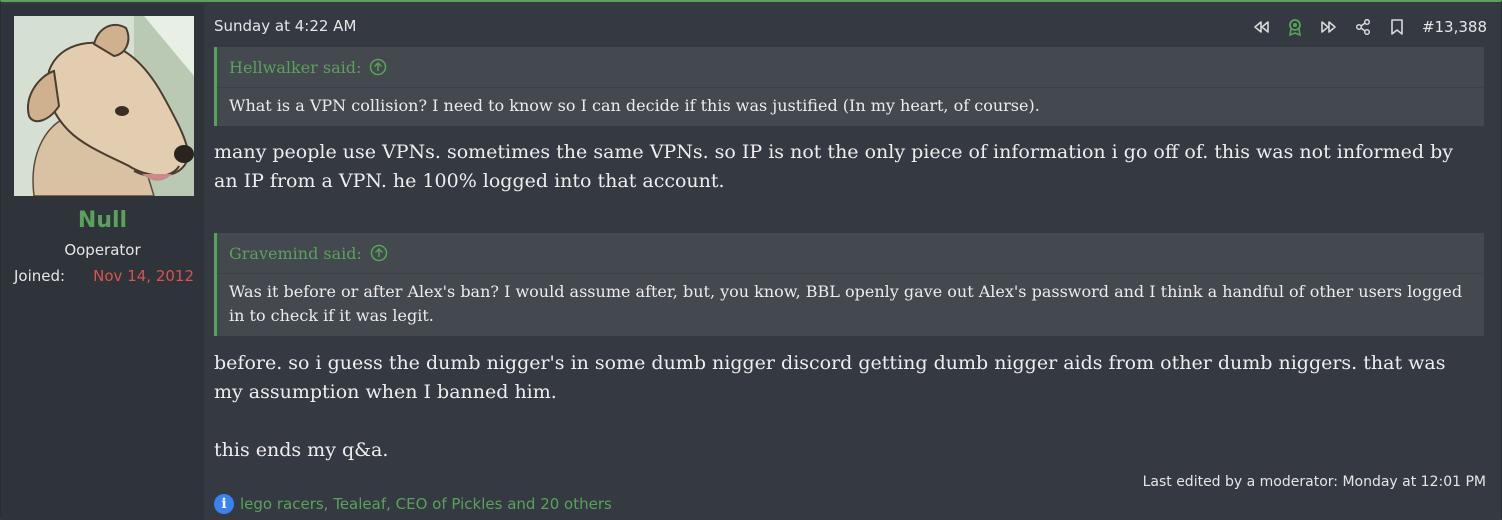  What do you see at coordinates (1295, 27) in the screenshot?
I see `badge-icon` at bounding box center [1295, 27].